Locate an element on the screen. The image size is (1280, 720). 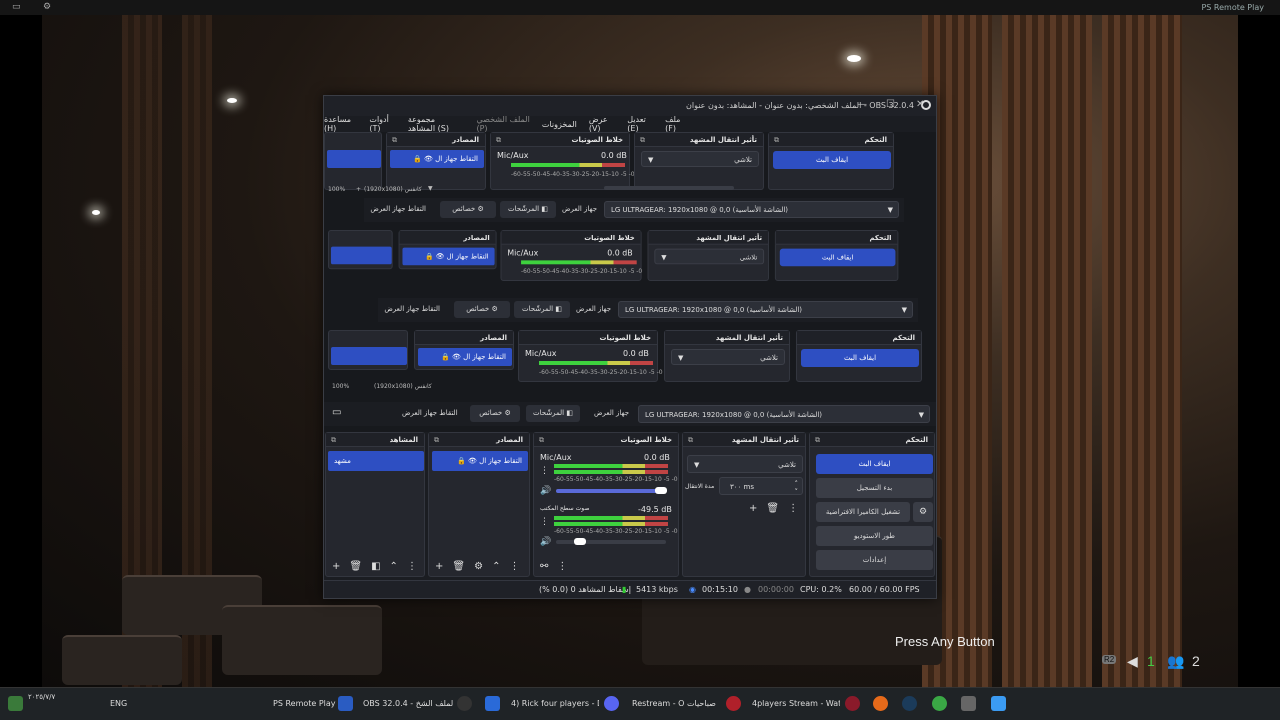
close-icon: ✕ is located at coordinates (920, 104).